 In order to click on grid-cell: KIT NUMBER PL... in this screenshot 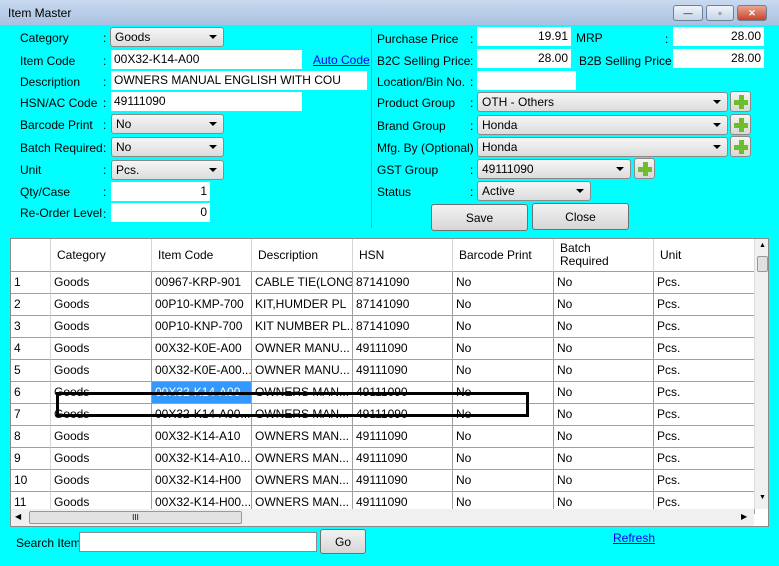, I will do `click(302, 327)`.